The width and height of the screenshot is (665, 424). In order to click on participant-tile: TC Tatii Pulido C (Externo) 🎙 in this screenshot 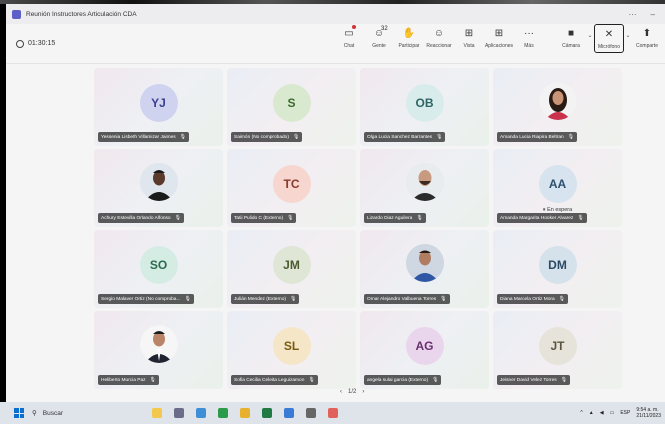, I will do `click(291, 188)`.